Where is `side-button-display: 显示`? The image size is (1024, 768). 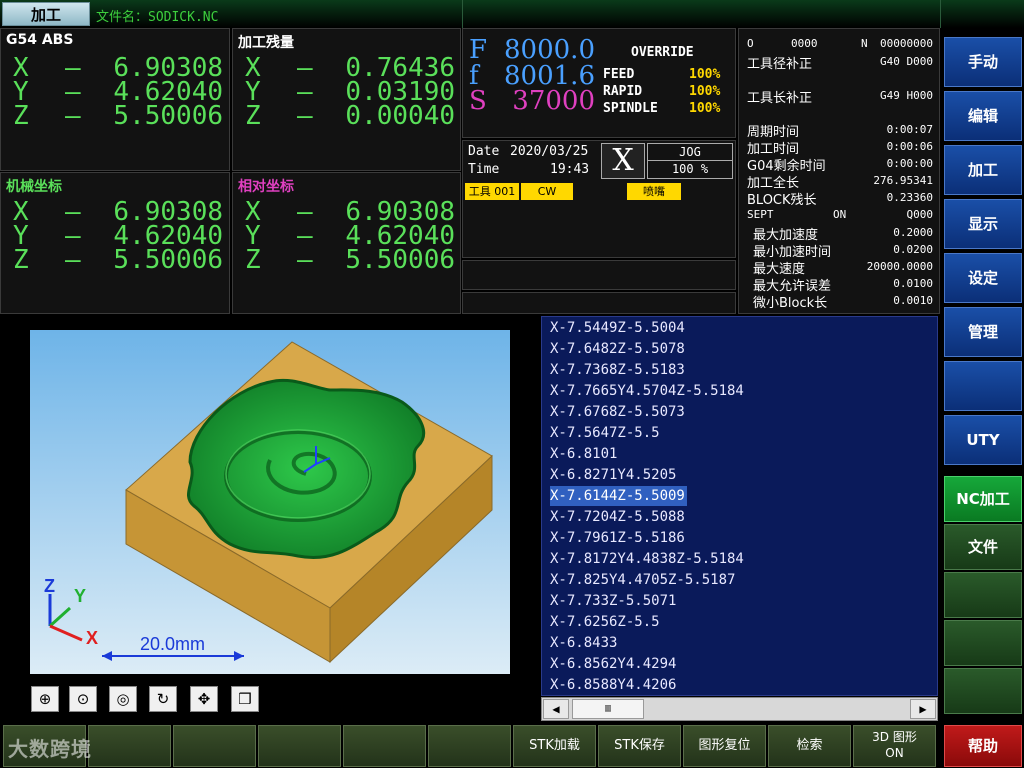
side-button-display: 显示 is located at coordinates (983, 224).